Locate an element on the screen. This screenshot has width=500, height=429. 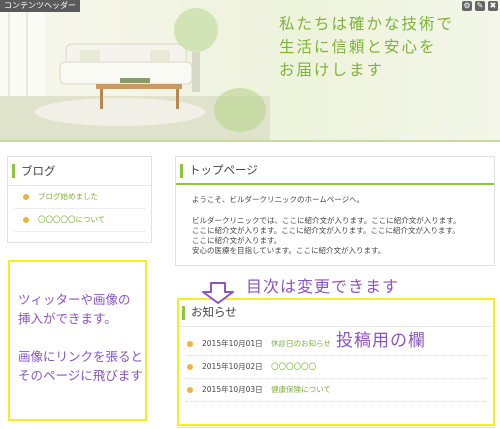
tagline-line-3: お届けします is located at coordinates (332, 70).